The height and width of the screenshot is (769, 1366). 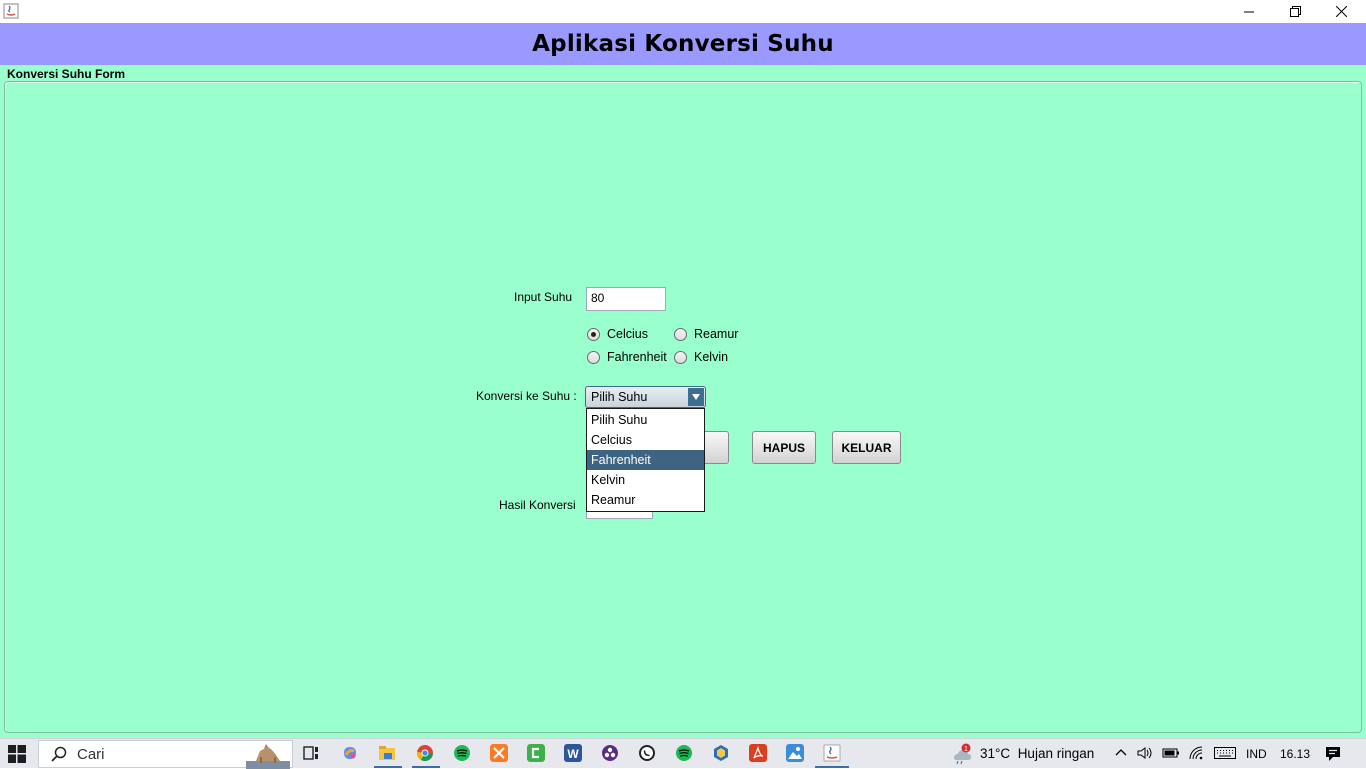 I want to click on radio-label: Kelvin, so click(x=711, y=357).